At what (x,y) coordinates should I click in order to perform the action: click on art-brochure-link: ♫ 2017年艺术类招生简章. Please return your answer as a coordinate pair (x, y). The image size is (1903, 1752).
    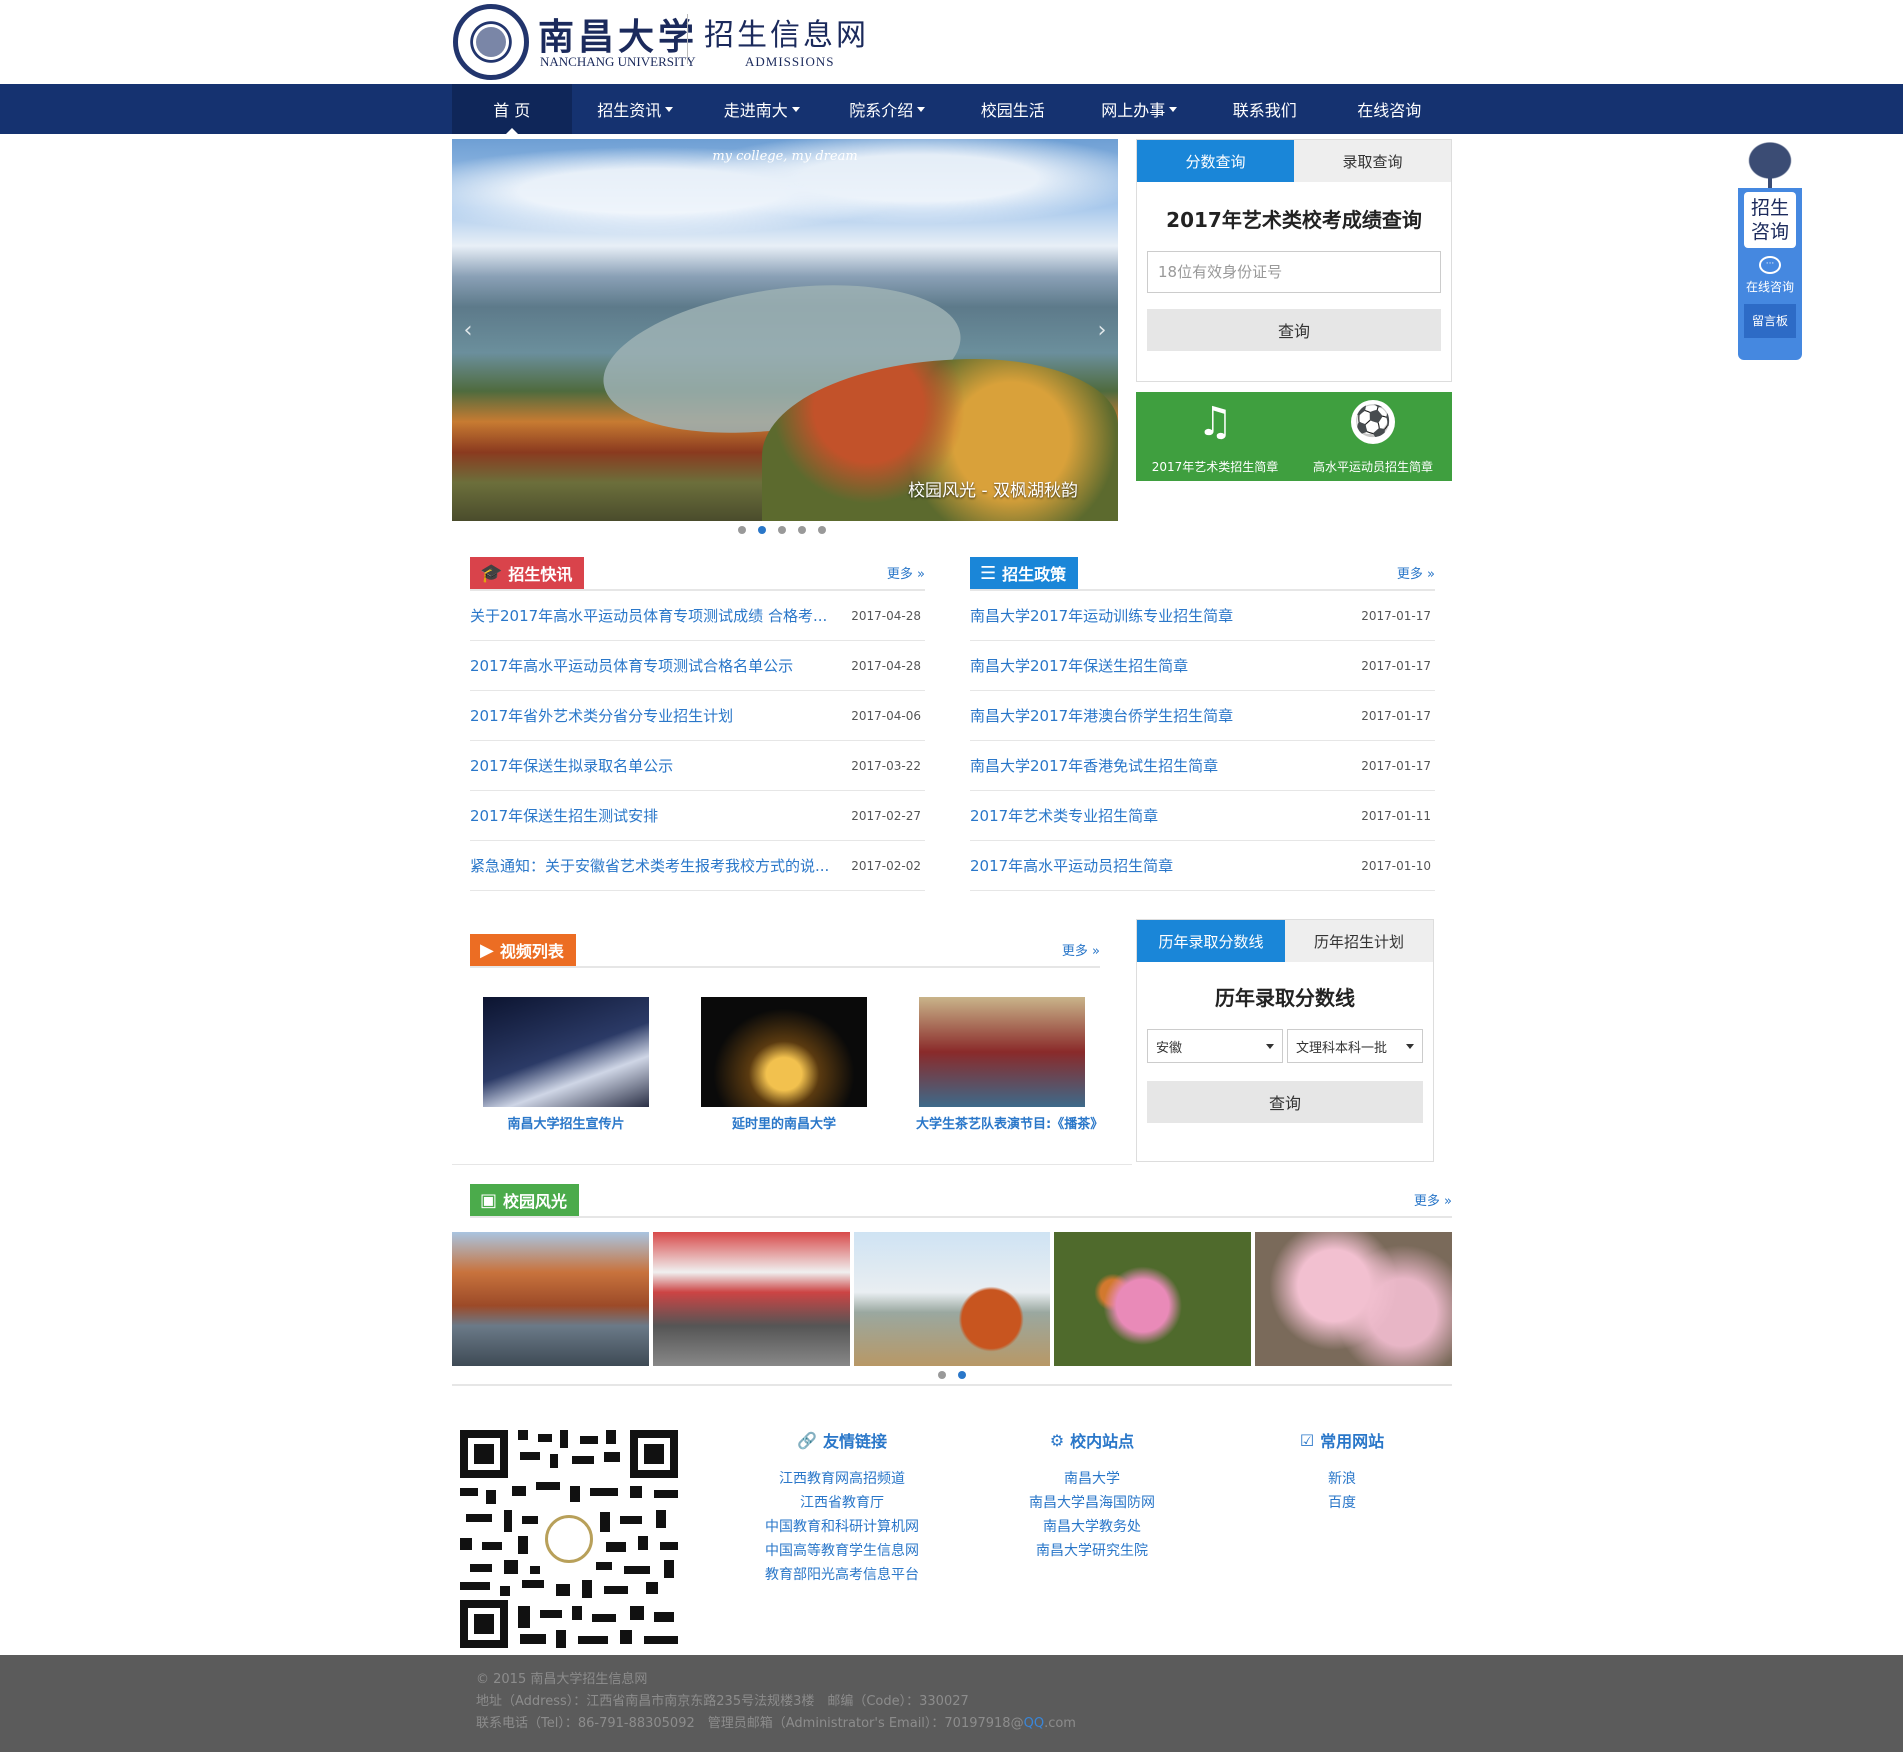
    Looking at the image, I should click on (1215, 436).